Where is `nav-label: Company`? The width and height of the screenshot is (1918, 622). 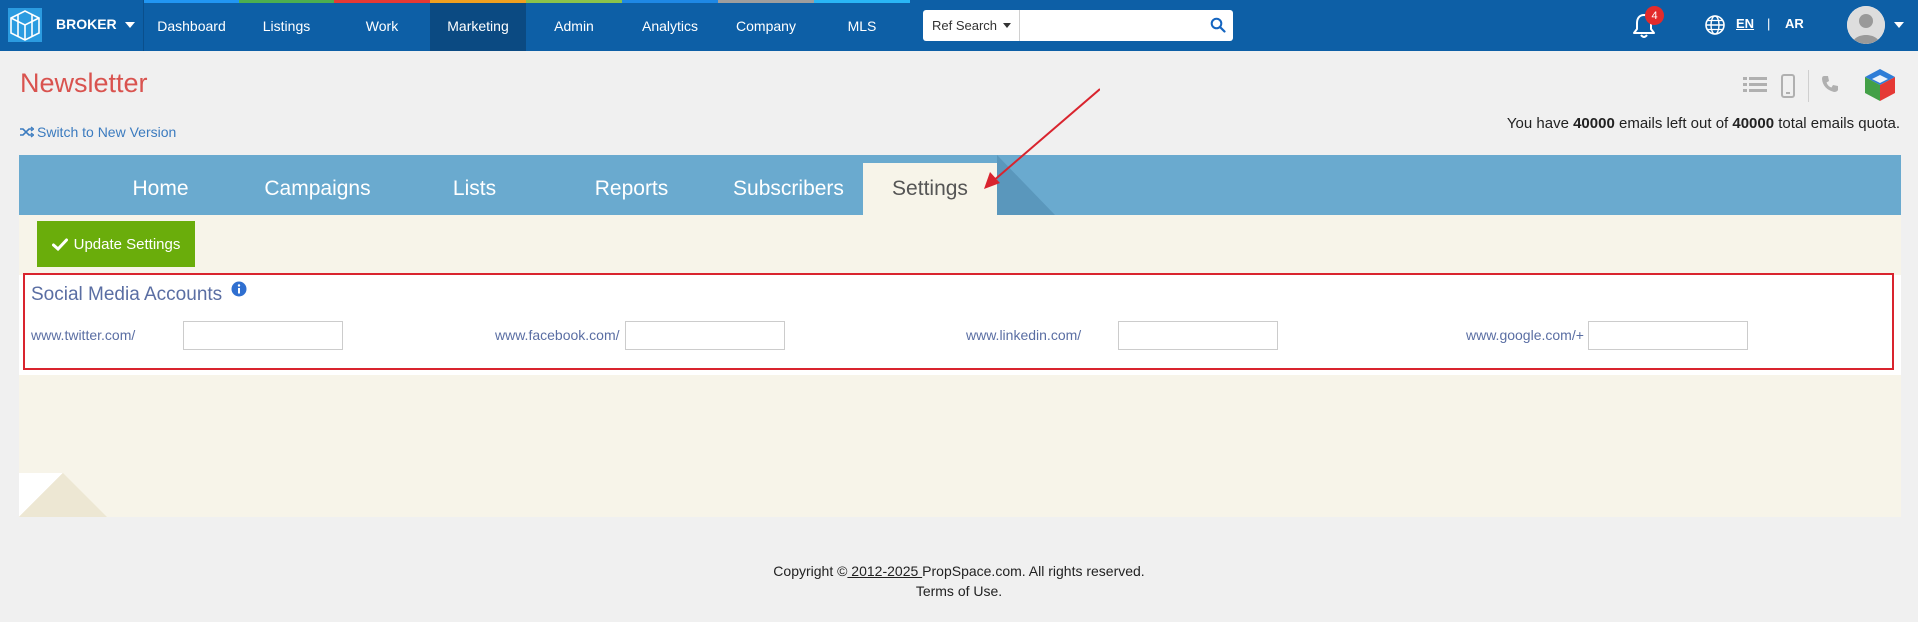
nav-label: Company is located at coordinates (766, 25).